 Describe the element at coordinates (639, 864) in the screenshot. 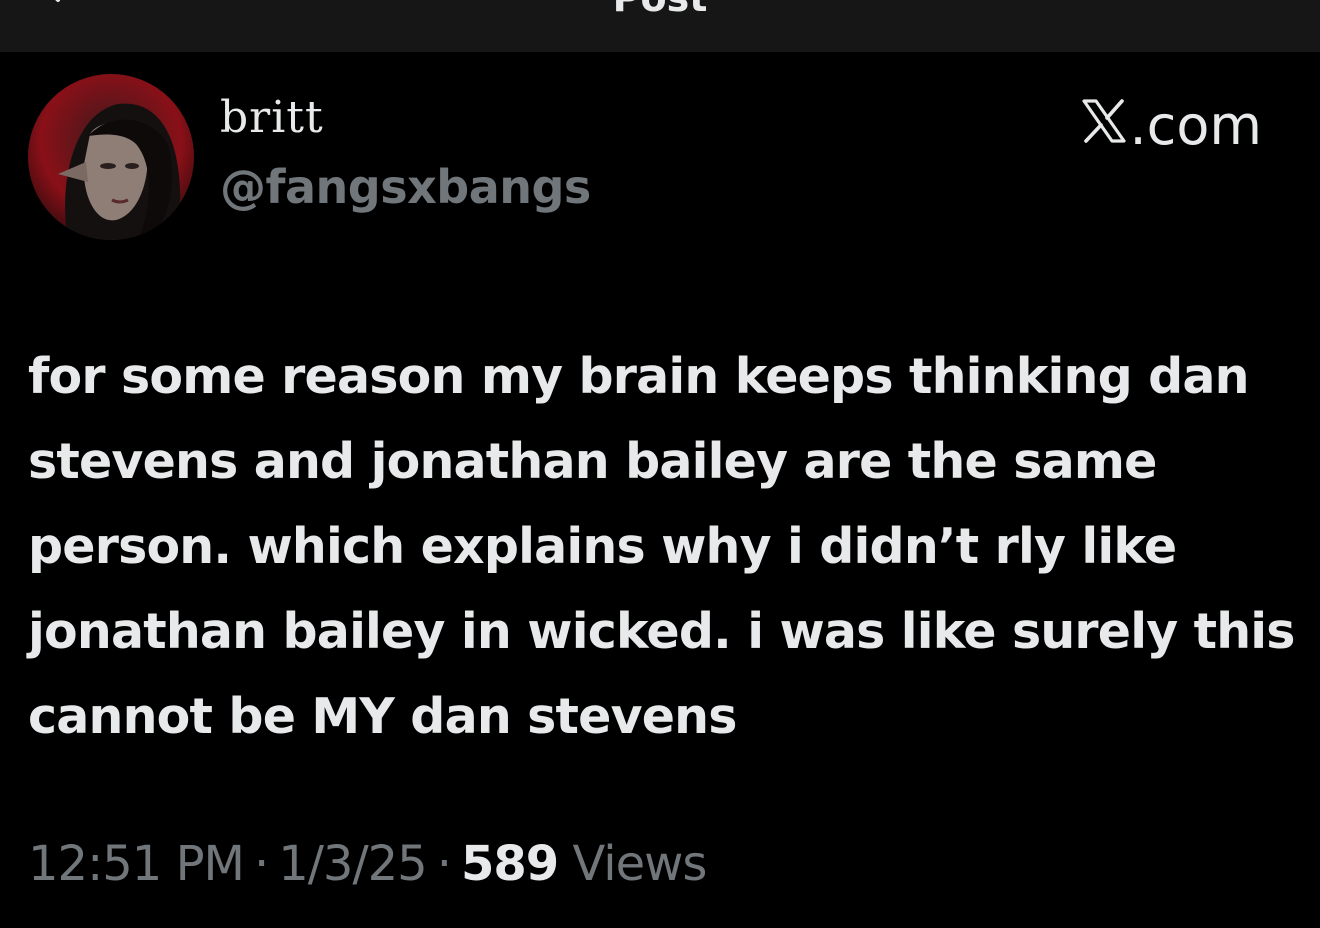

I see `views-label: Views` at that location.